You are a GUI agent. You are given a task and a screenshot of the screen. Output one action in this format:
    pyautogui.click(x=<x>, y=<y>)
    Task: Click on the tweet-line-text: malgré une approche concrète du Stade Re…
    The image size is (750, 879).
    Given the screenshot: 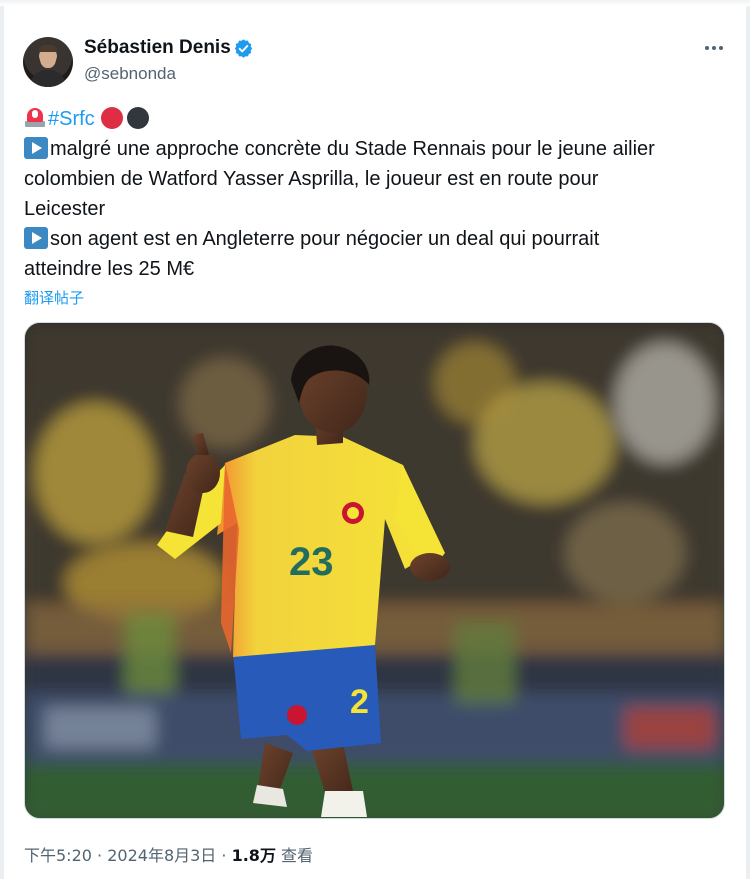 What is the action you would take?
    pyautogui.click(x=352, y=149)
    